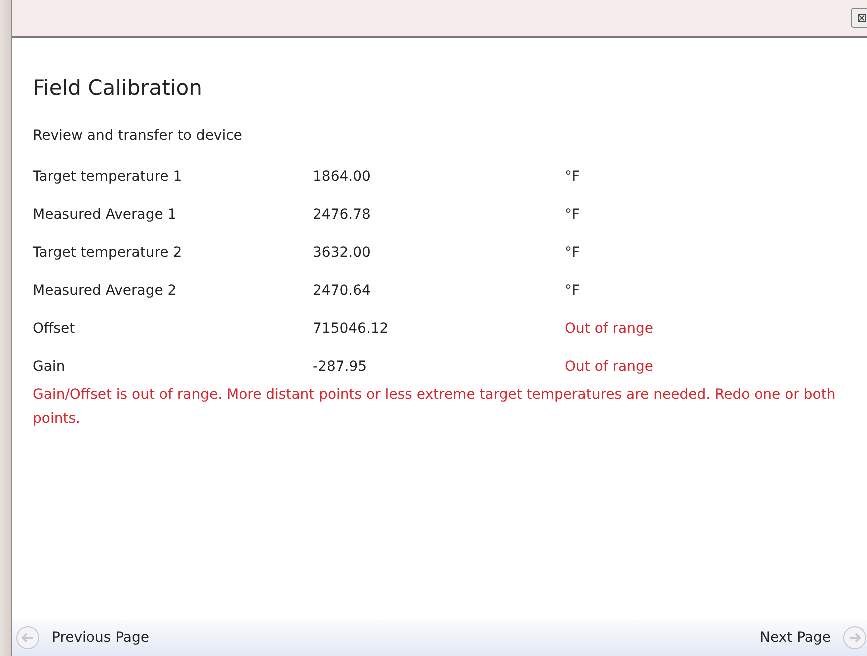 The image size is (867, 656). What do you see at coordinates (342, 177) in the screenshot?
I see `field-value: 1864.00` at bounding box center [342, 177].